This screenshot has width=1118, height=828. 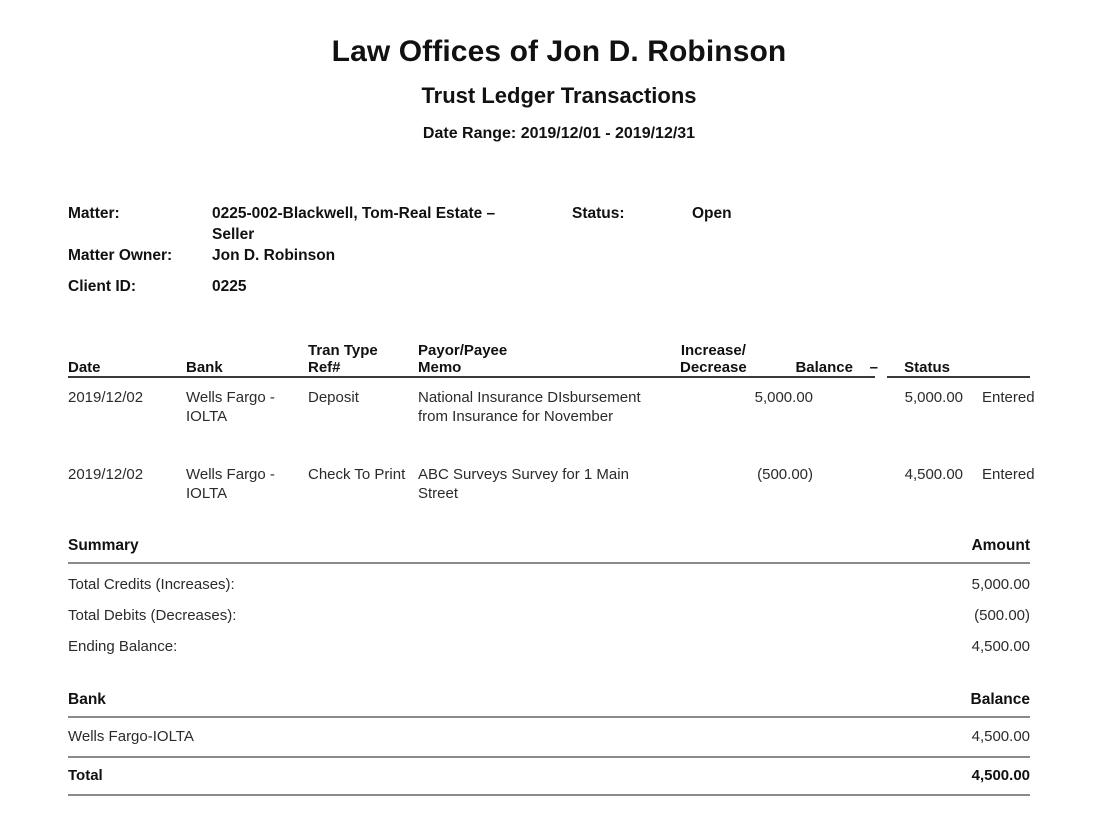 What do you see at coordinates (558, 255) in the screenshot?
I see `matter-owner-row: Matter Owner: Jon D. Robinson` at bounding box center [558, 255].